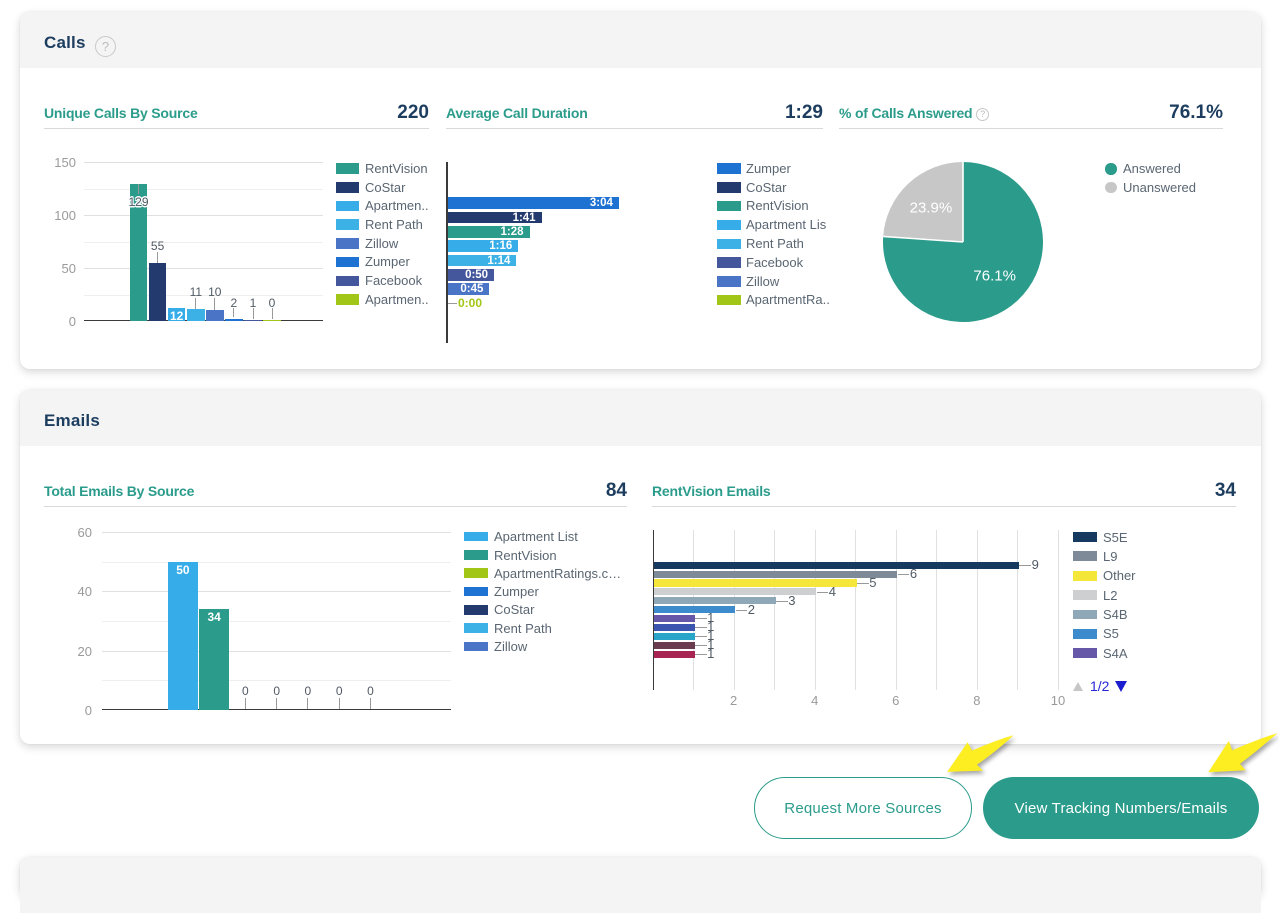 This screenshot has height=913, width=1279. What do you see at coordinates (994, 276) in the screenshot?
I see `svg-text: 76.1%` at bounding box center [994, 276].